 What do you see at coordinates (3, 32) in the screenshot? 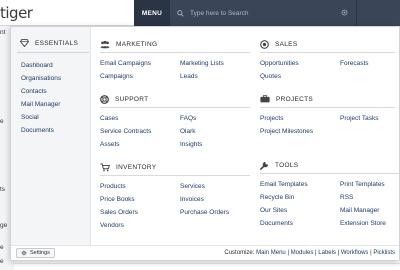
I see `background-text: nt` at bounding box center [3, 32].